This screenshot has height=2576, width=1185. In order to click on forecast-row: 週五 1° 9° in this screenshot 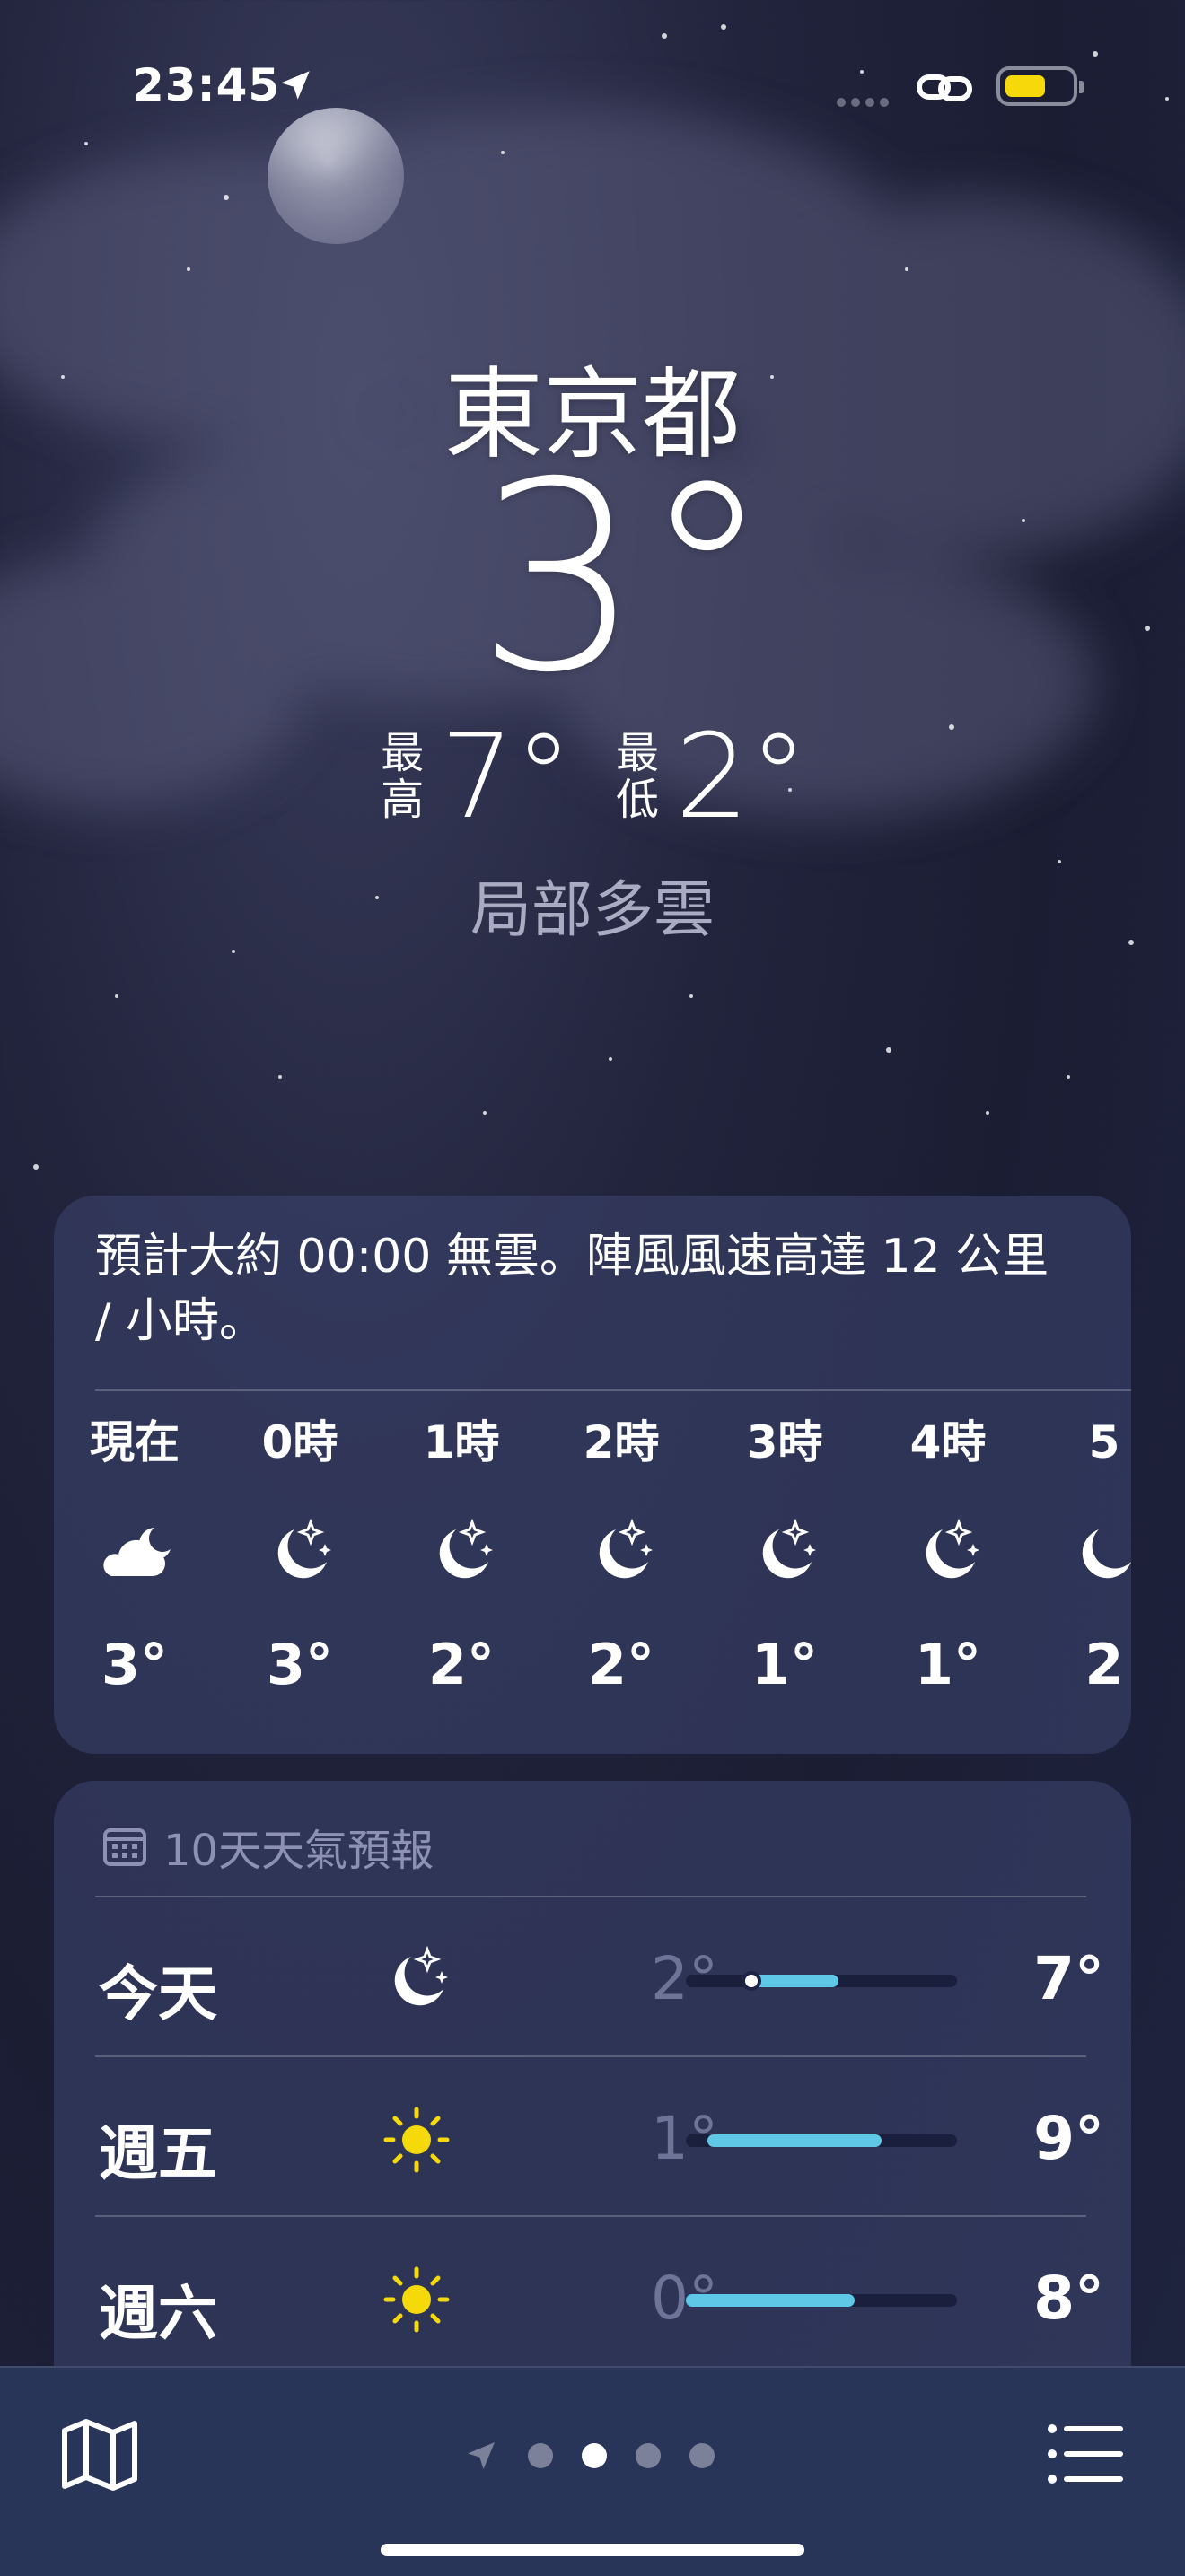, I will do `click(592, 2137)`.